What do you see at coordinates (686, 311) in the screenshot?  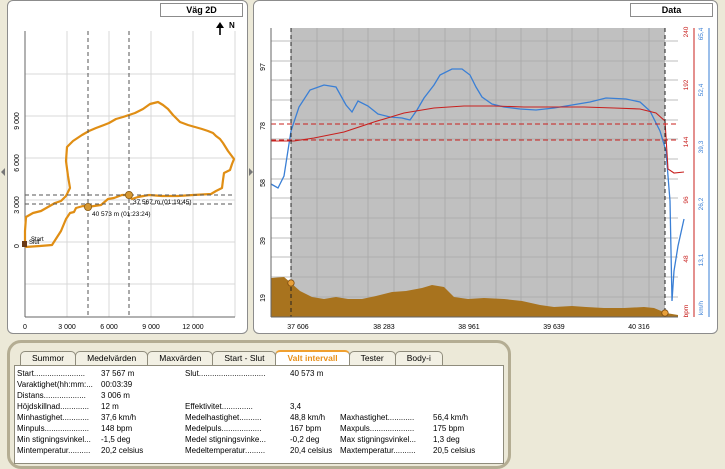 I see `pulse-unit: bpm` at bounding box center [686, 311].